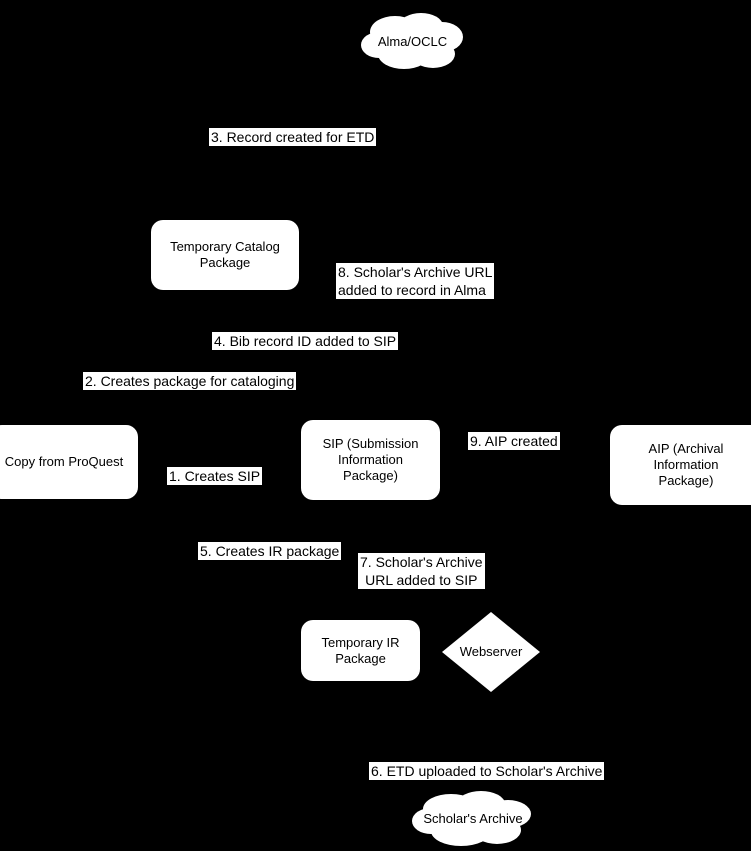  I want to click on node-temporary-catalog-package-label: Temporary Catalog Package, so click(225, 254).